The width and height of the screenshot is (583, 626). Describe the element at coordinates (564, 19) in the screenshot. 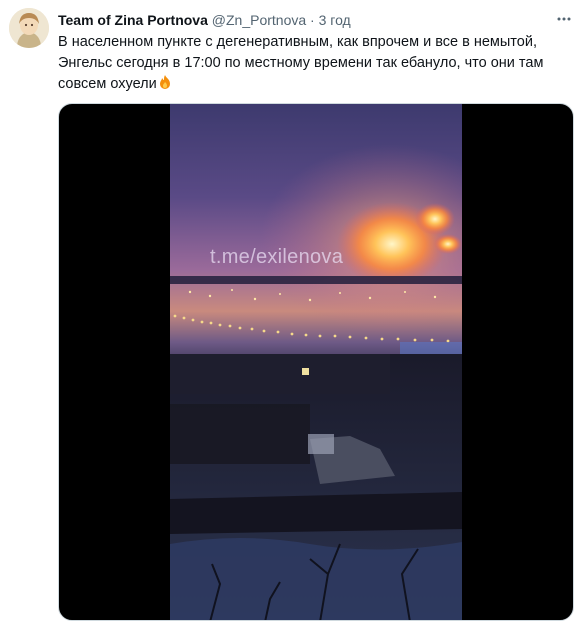

I see `more-icon` at that location.